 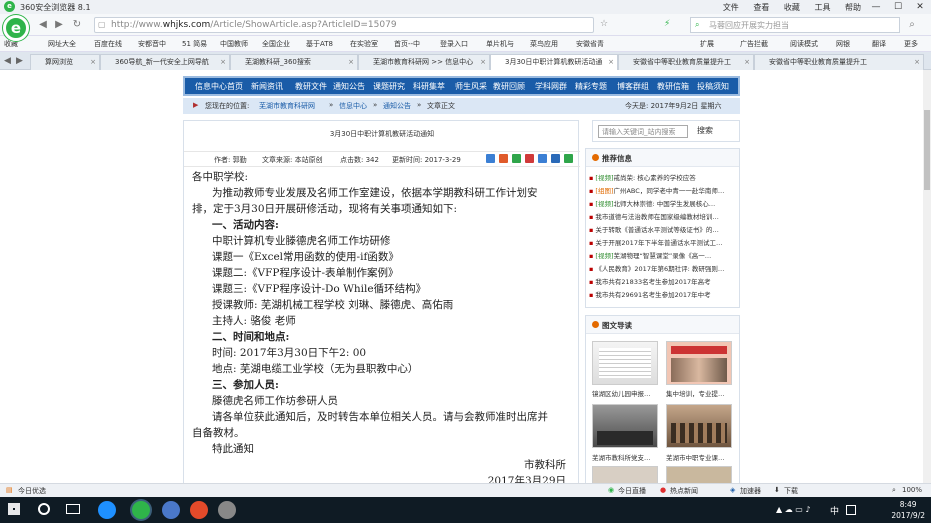 What do you see at coordinates (791, 491) in the screenshot?
I see `download: 下载` at bounding box center [791, 491].